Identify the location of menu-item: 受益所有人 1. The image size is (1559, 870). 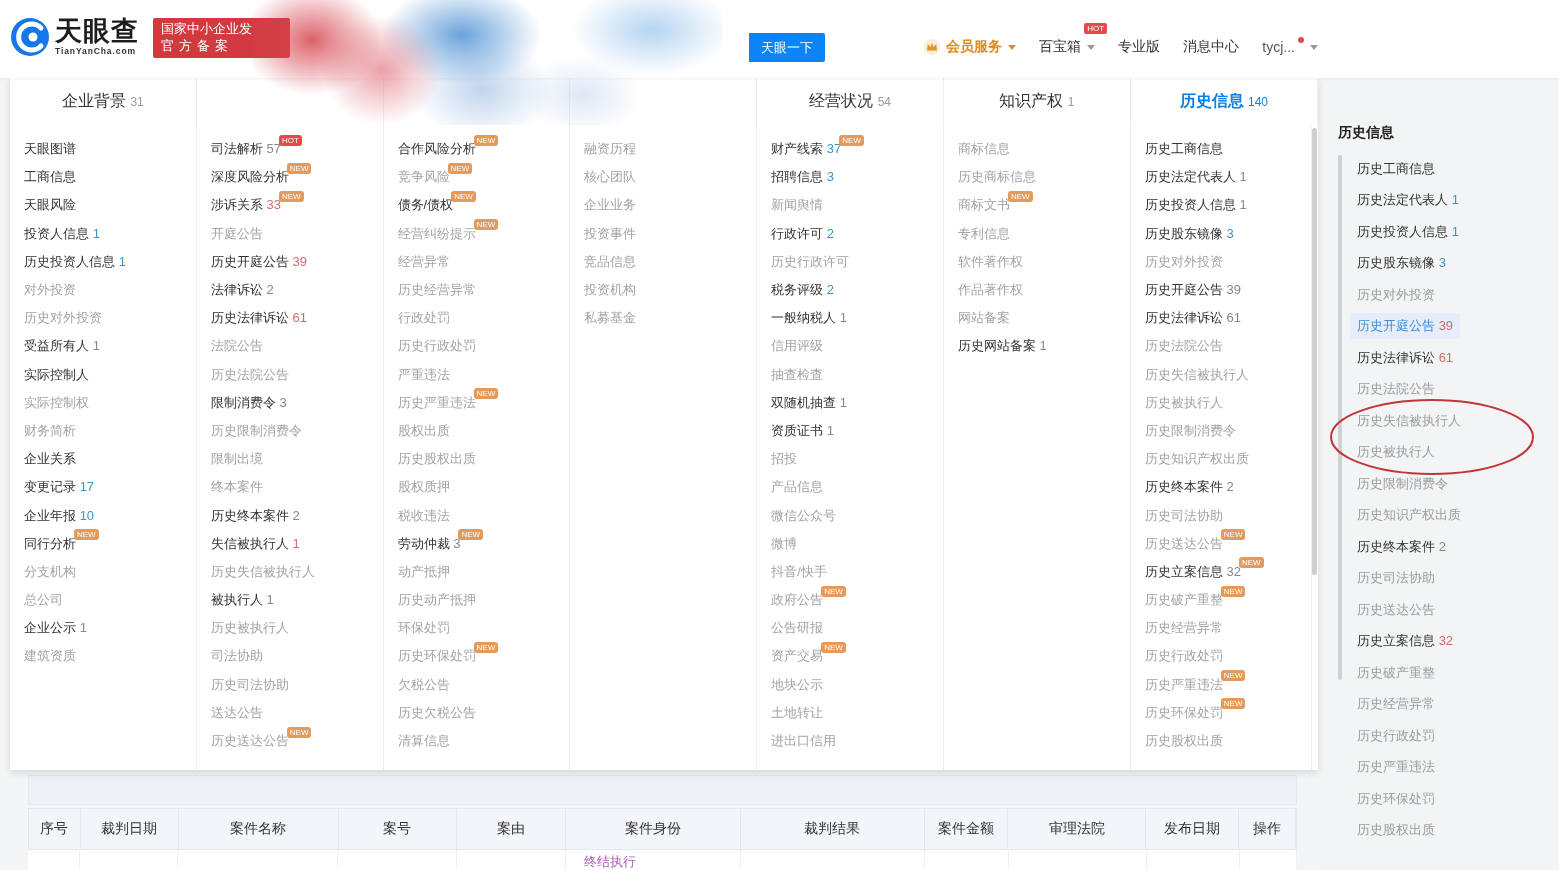
(62, 346).